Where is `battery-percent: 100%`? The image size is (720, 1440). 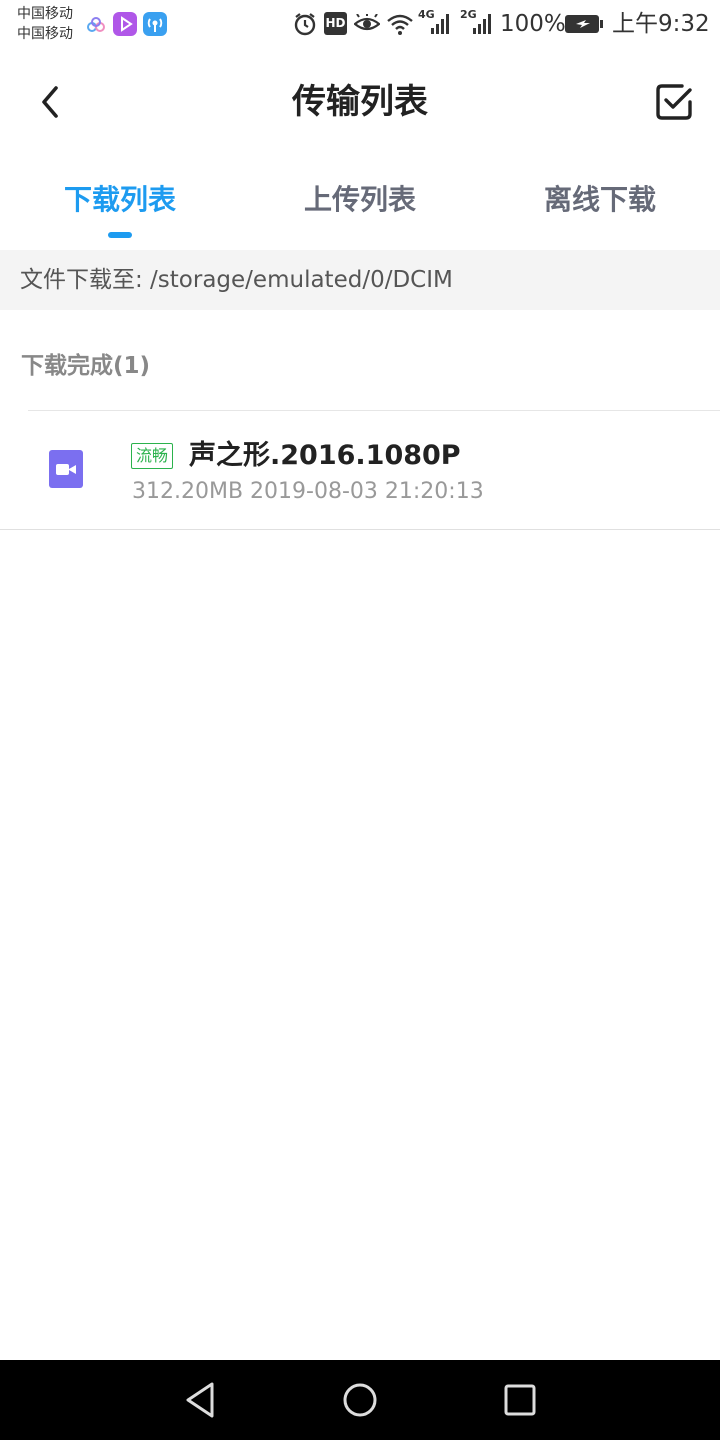
battery-percent: 100% is located at coordinates (533, 24).